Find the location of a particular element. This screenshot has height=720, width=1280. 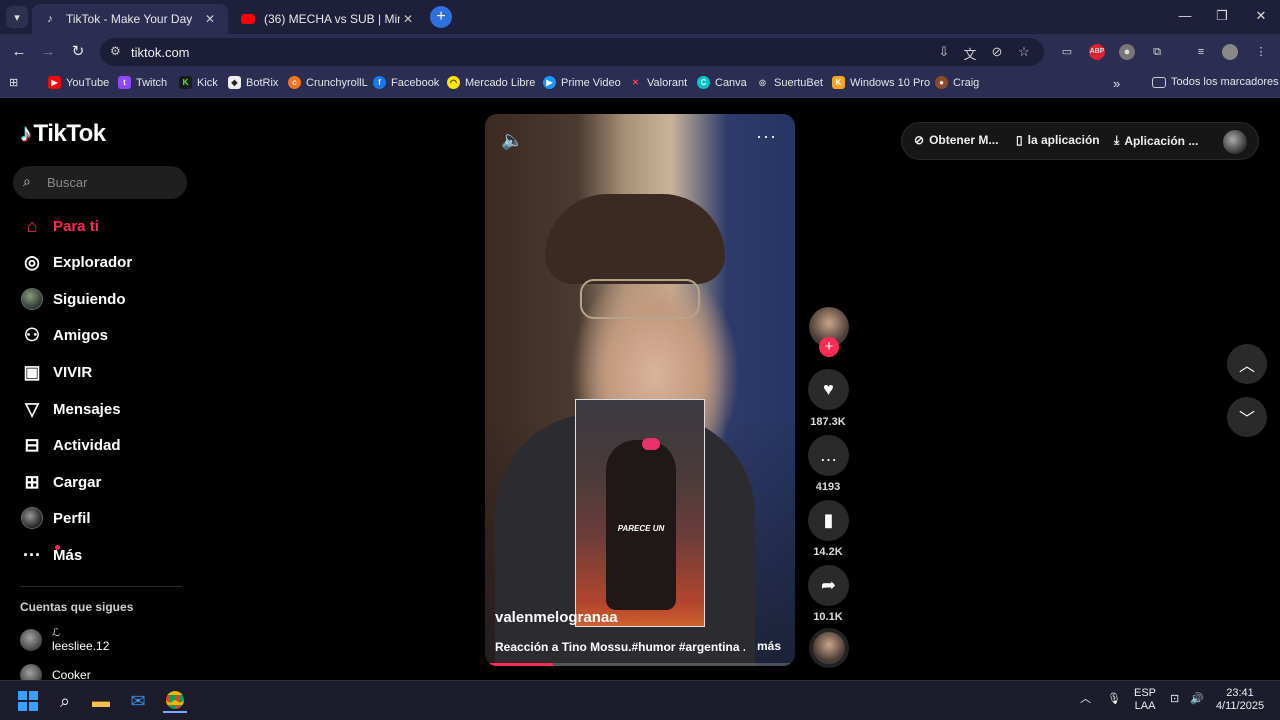

search-icon: ⌕ is located at coordinates (65, 701).